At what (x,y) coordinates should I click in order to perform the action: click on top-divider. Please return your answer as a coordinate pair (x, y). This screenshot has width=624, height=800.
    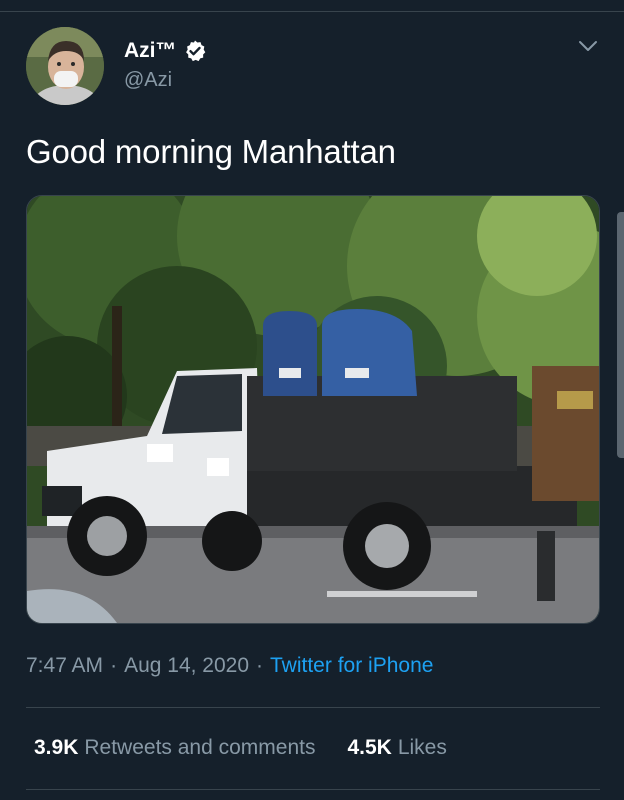
    Looking at the image, I should click on (312, 11).